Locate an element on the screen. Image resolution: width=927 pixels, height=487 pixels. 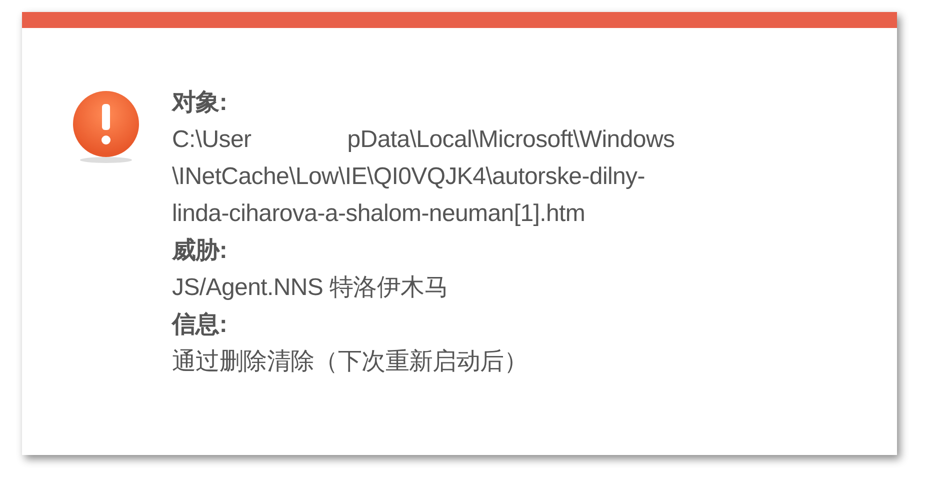
field-value: linda-ciharova-a-shalom-neuman[1].htm is located at coordinates (379, 214).